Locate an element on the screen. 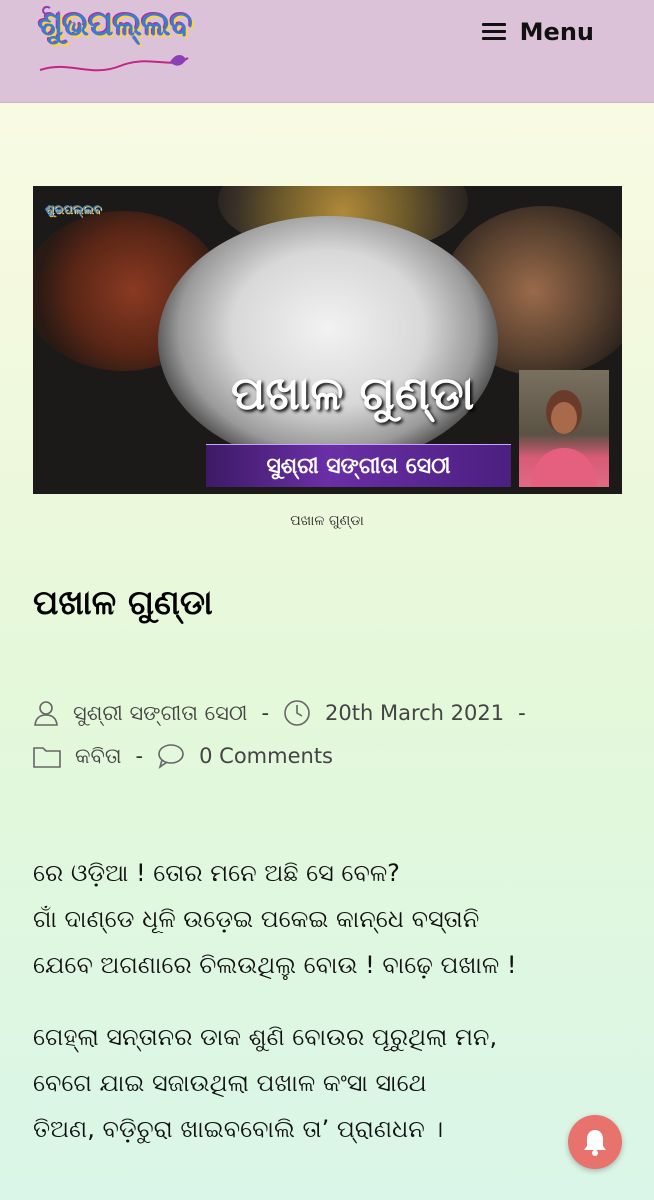  image-title-overlay: ପଖାଳ ଗୁଣ୍ଡା is located at coordinates (353, 393).